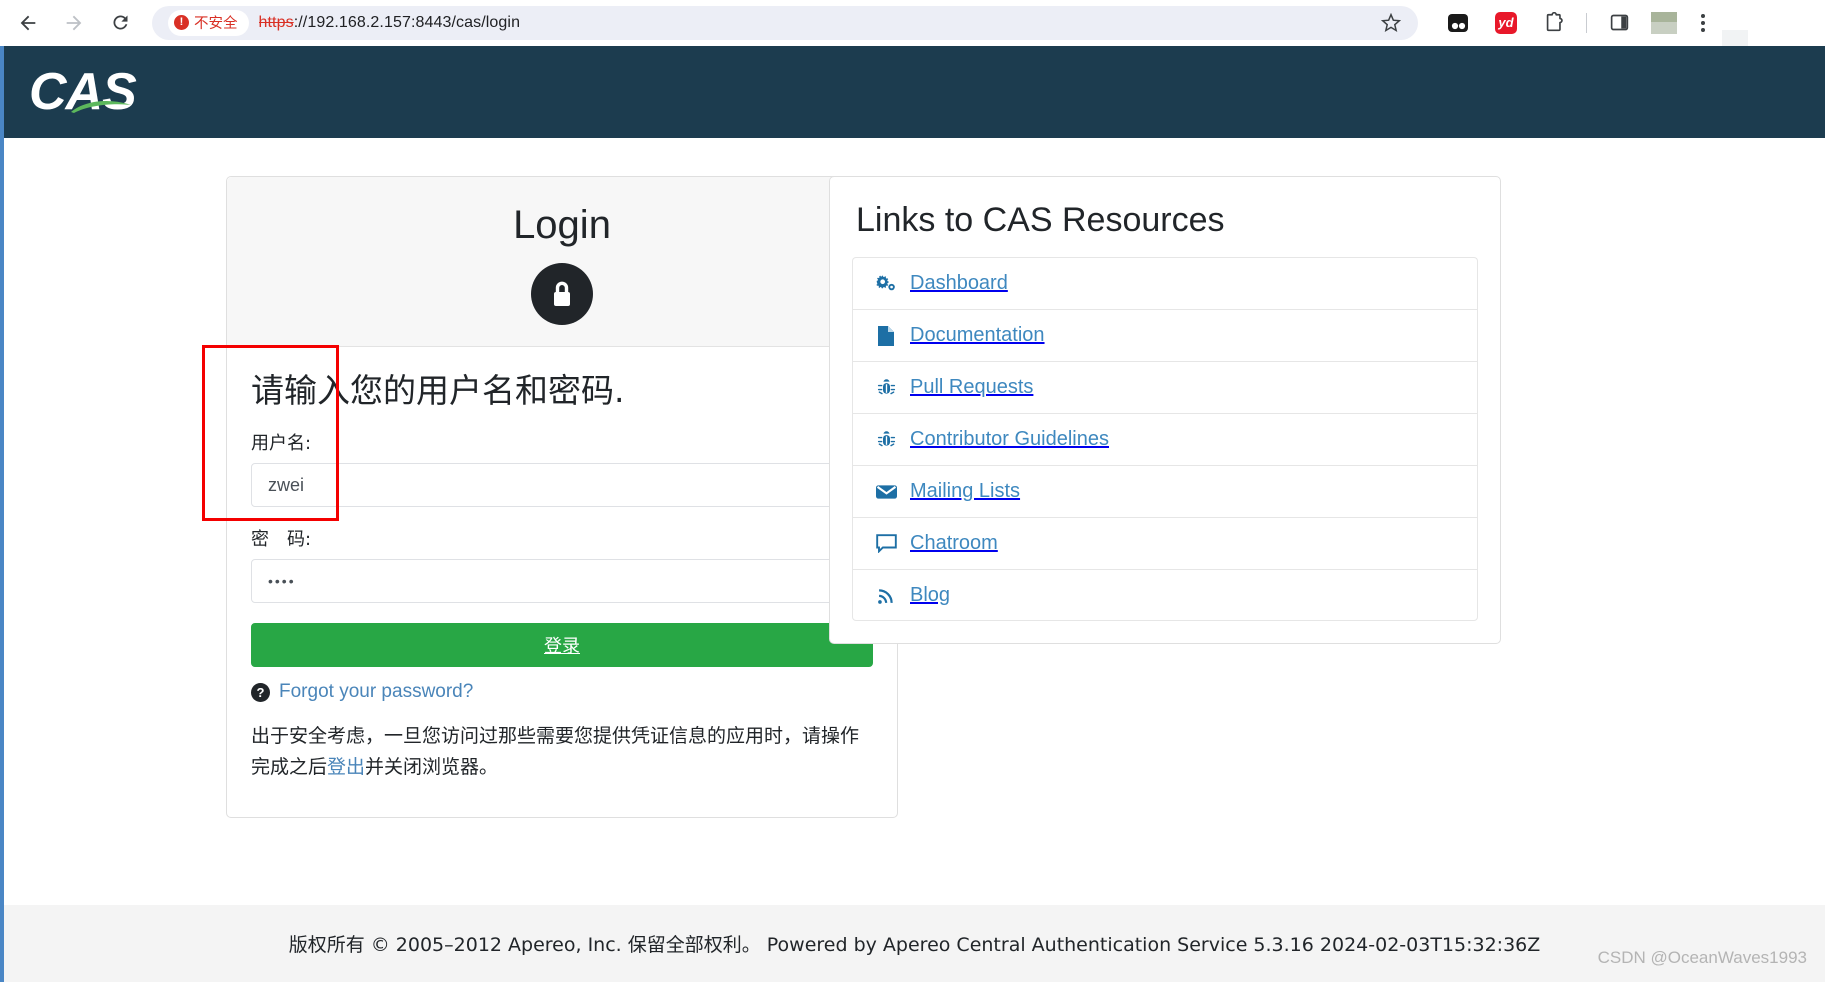  What do you see at coordinates (886, 492) in the screenshot?
I see `envelope-icon` at bounding box center [886, 492].